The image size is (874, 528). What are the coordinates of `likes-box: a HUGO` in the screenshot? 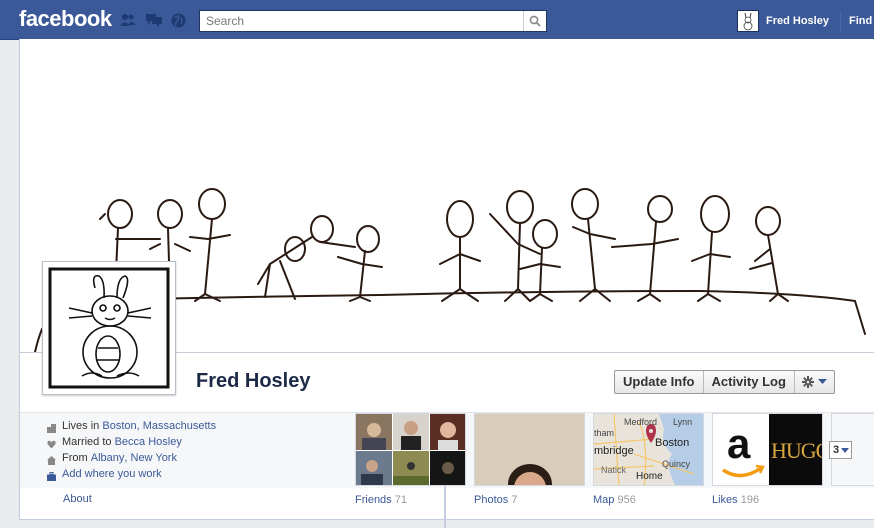 It's located at (767, 449).